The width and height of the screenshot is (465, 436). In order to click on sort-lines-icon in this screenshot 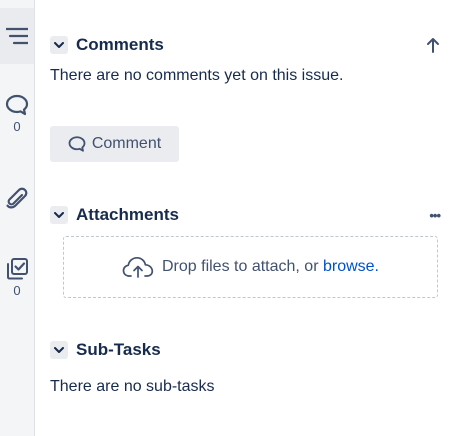, I will do `click(17, 36)`.